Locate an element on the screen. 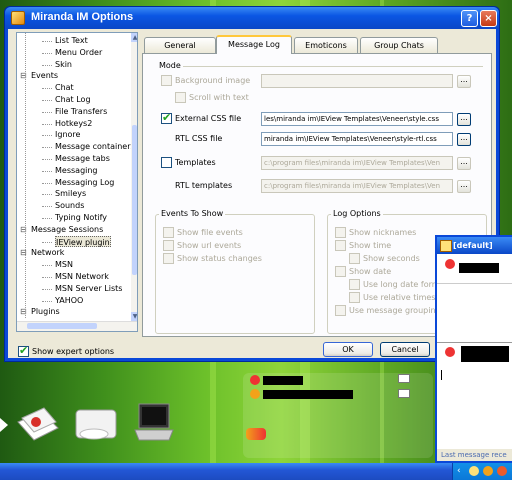  ok-button: OK is located at coordinates (348, 349).